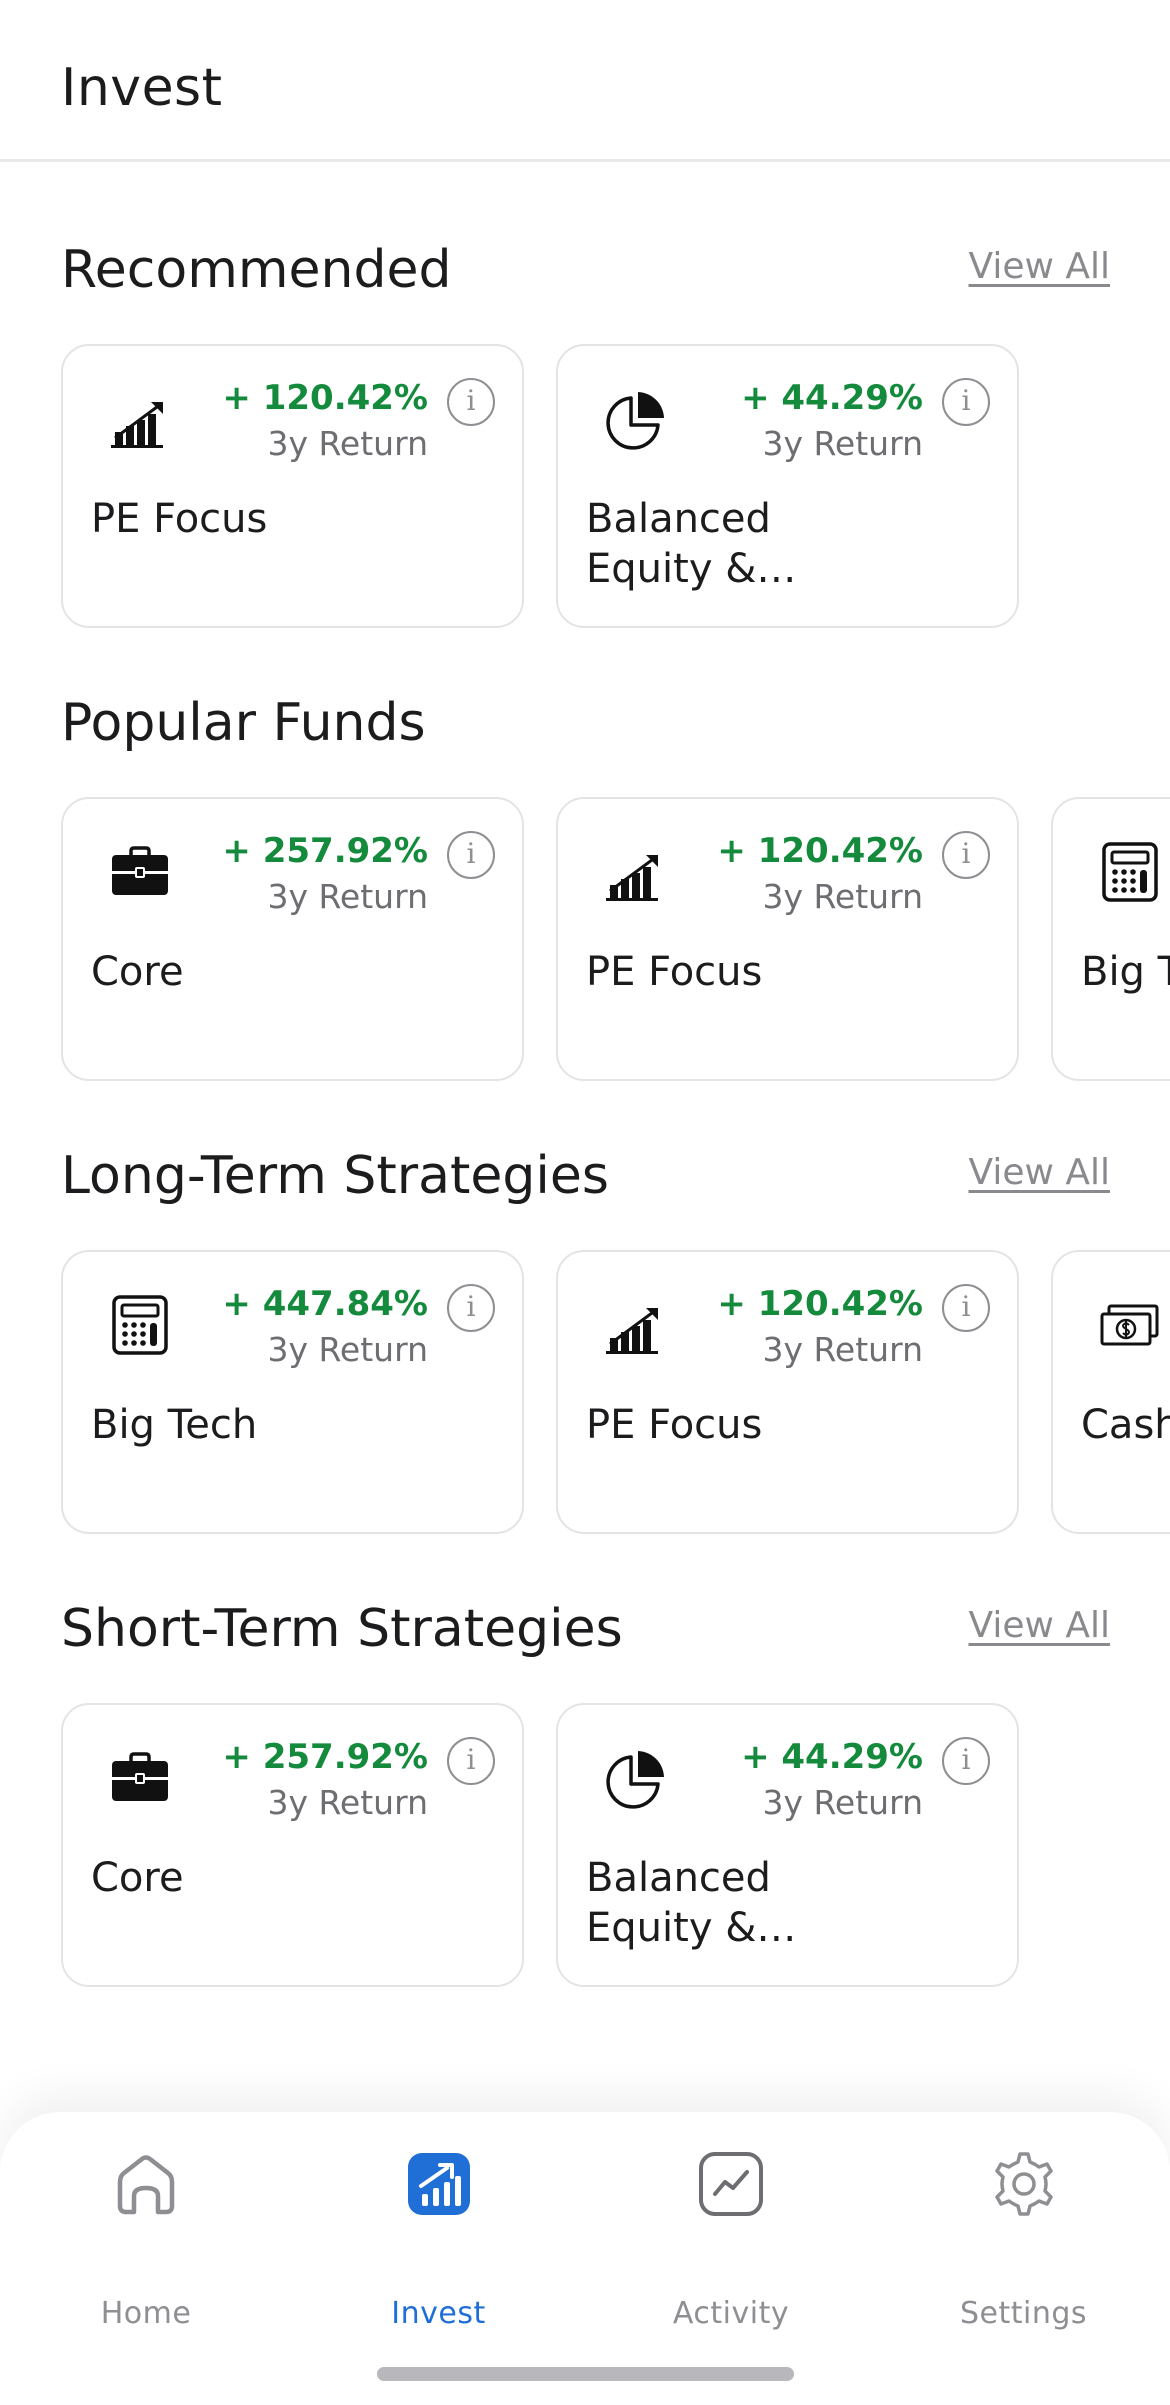 The height and width of the screenshot is (2405, 1170). Describe the element at coordinates (146, 2184) in the screenshot. I see `home-icon` at that location.